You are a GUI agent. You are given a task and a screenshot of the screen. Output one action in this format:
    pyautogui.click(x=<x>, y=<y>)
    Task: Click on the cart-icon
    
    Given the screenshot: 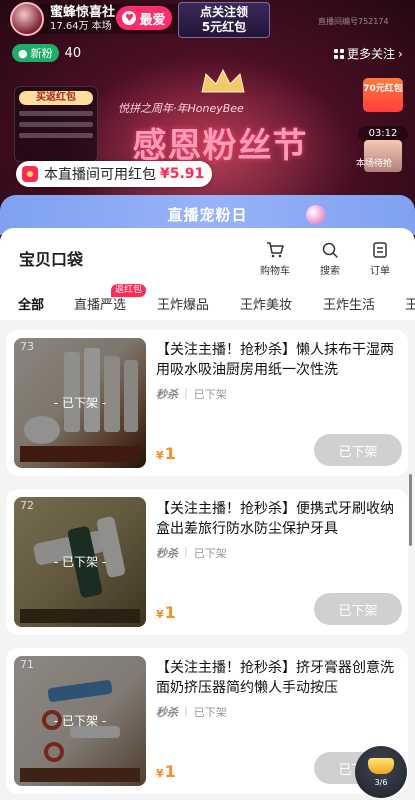 What is the action you would take?
    pyautogui.click(x=275, y=250)
    